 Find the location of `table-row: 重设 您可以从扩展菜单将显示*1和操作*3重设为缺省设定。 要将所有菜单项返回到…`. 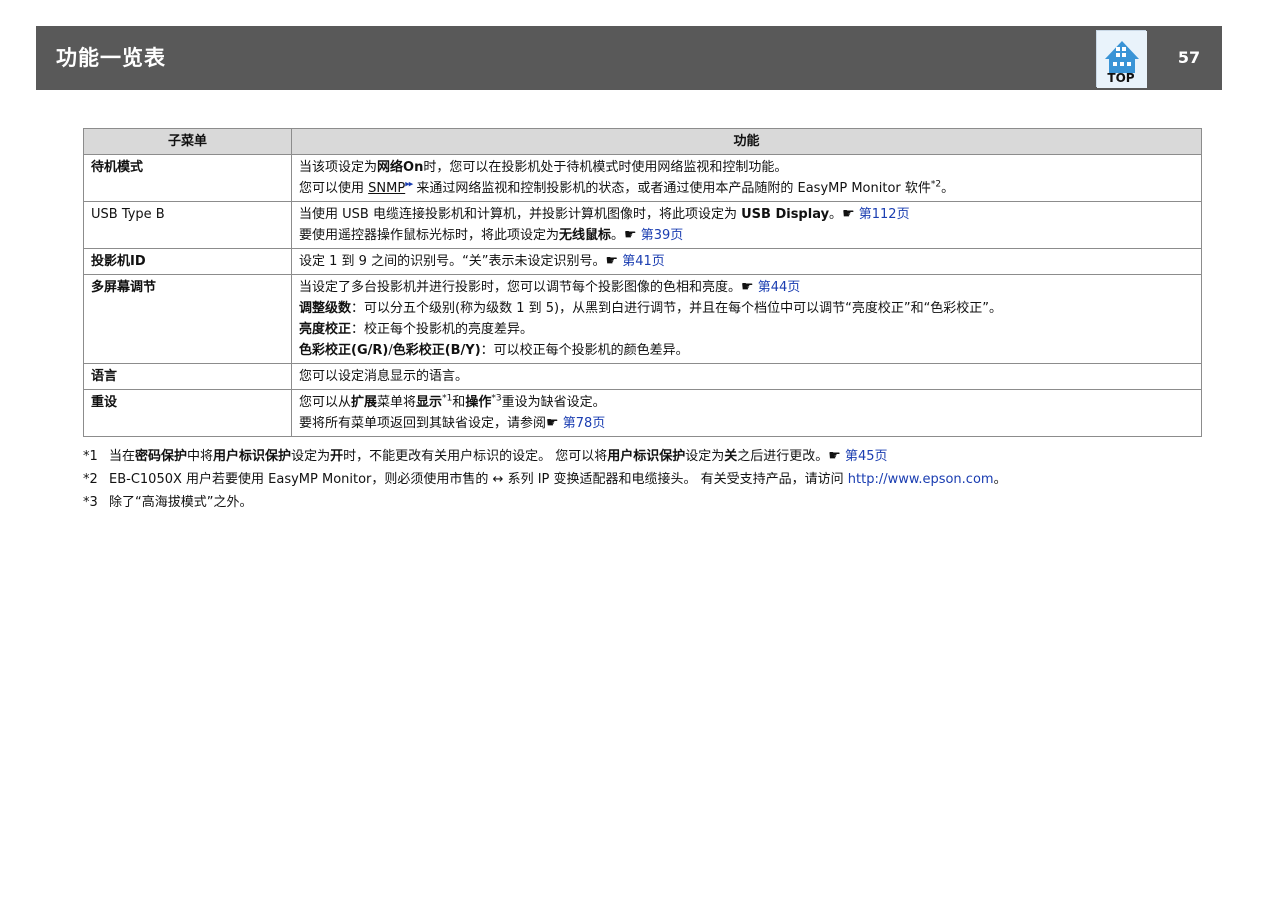

table-row: 重设 您可以从扩展菜单将显示*1和操作*3重设为缺省设定。 要将所有菜单项返回到… is located at coordinates (642, 413).